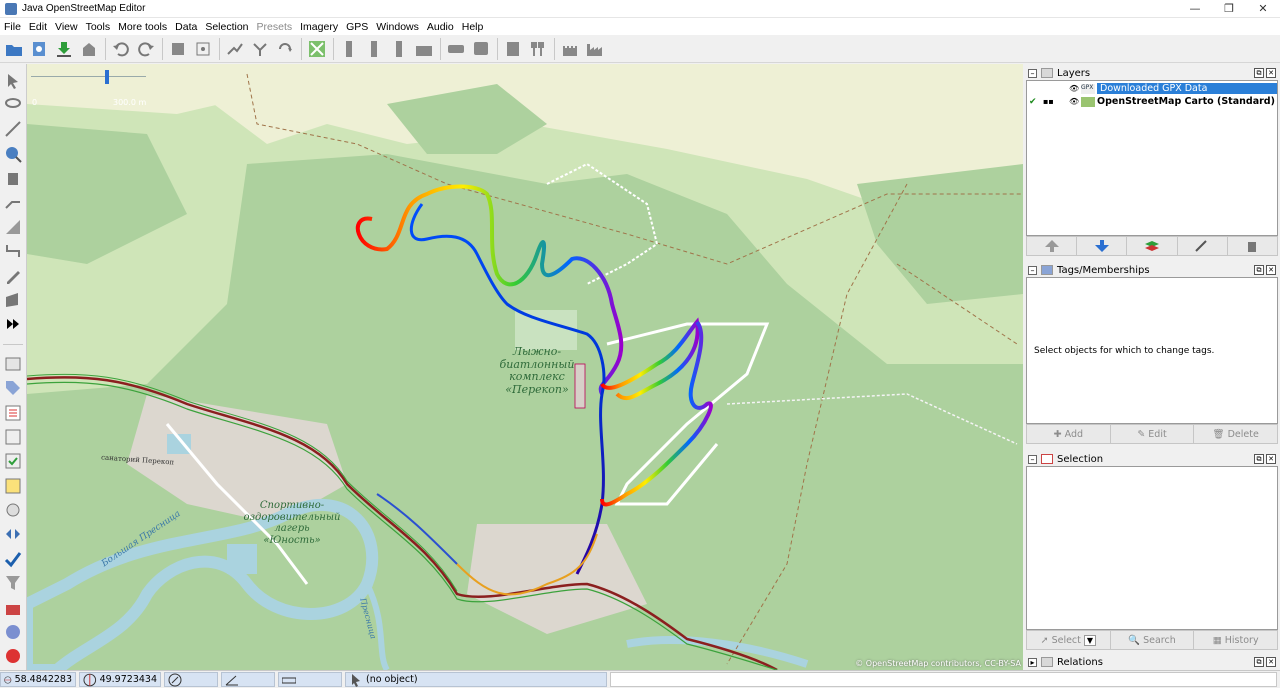 This screenshot has height=688, width=1280. Describe the element at coordinates (13, 363) in the screenshot. I see `toggle-layers-button` at that location.